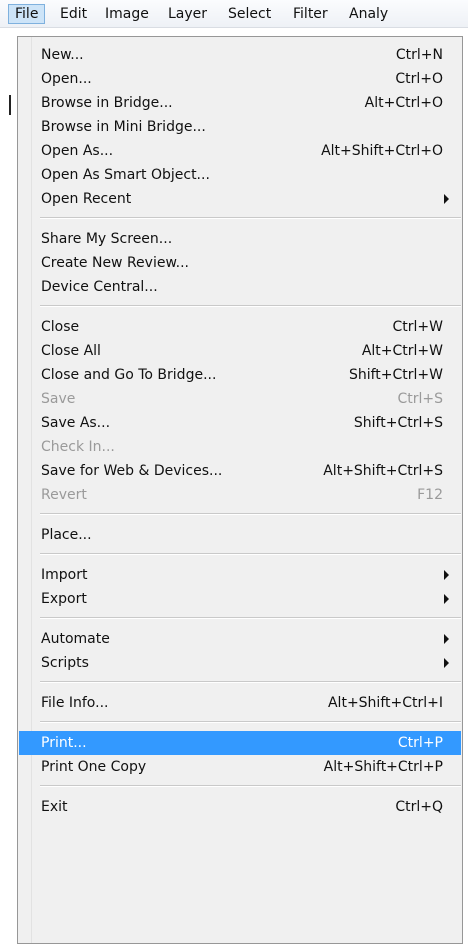 This screenshot has width=468, height=947. Describe the element at coordinates (60, 327) in the screenshot. I see `menu-item-label: Close` at that location.